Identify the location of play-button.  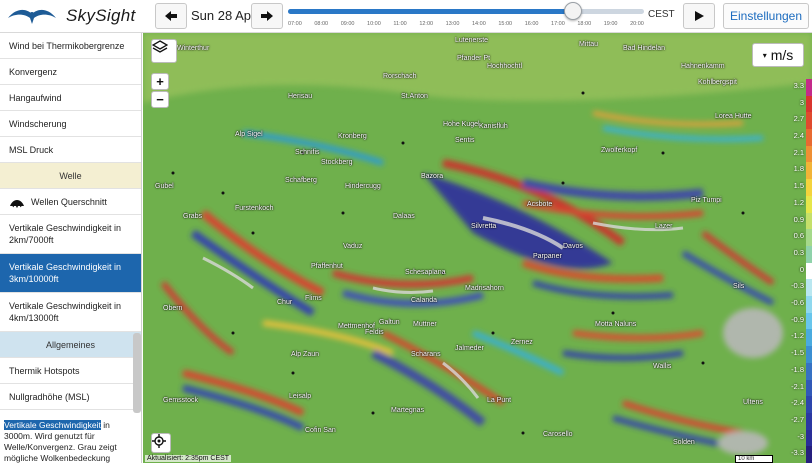
(699, 16).